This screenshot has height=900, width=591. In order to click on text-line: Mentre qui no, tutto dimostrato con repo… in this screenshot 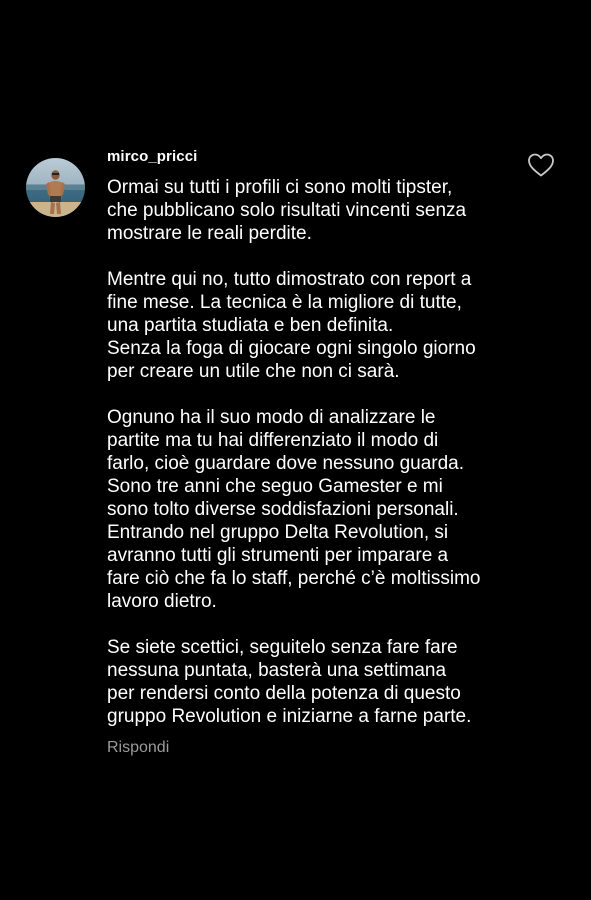, I will do `click(289, 279)`.